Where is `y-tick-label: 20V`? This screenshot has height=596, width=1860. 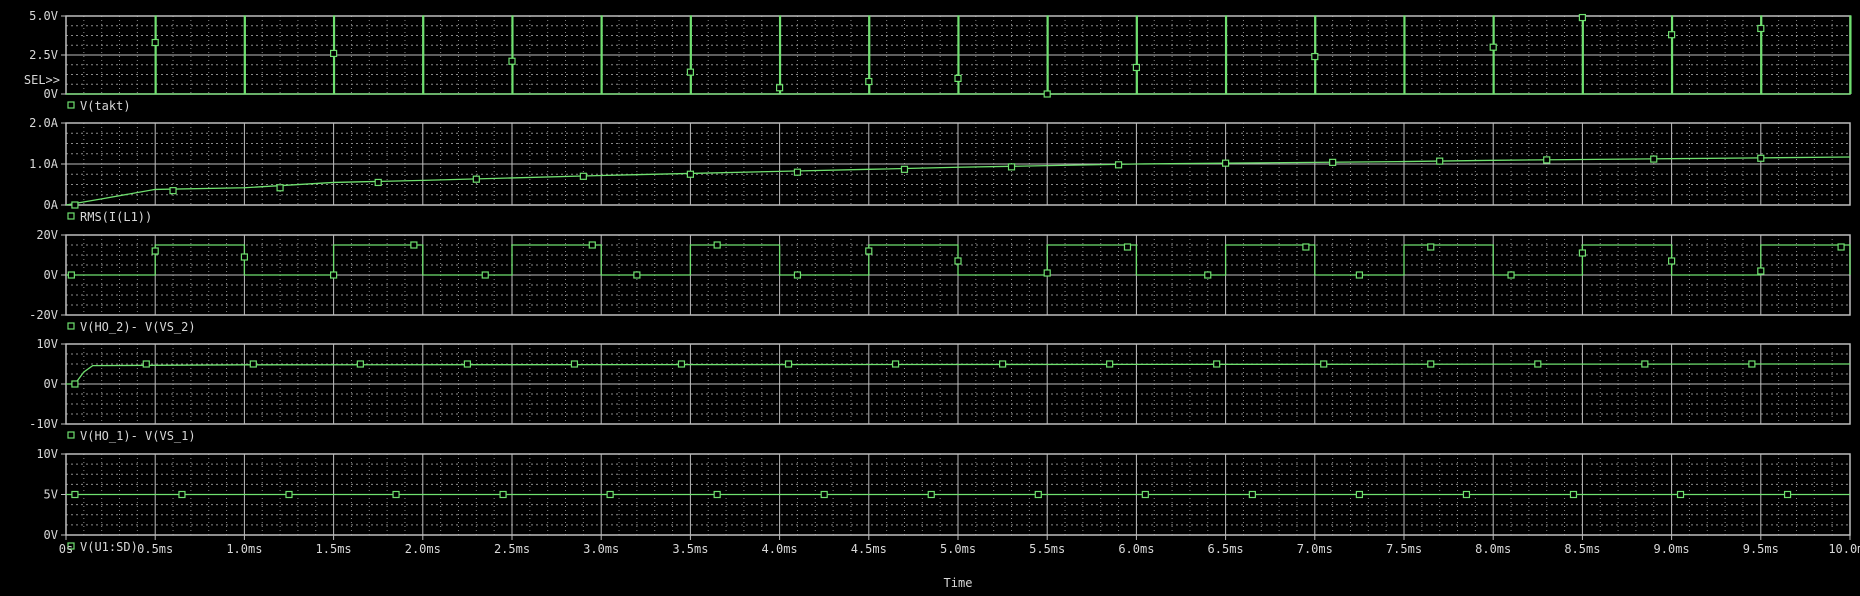 y-tick-label: 20V is located at coordinates (47, 235).